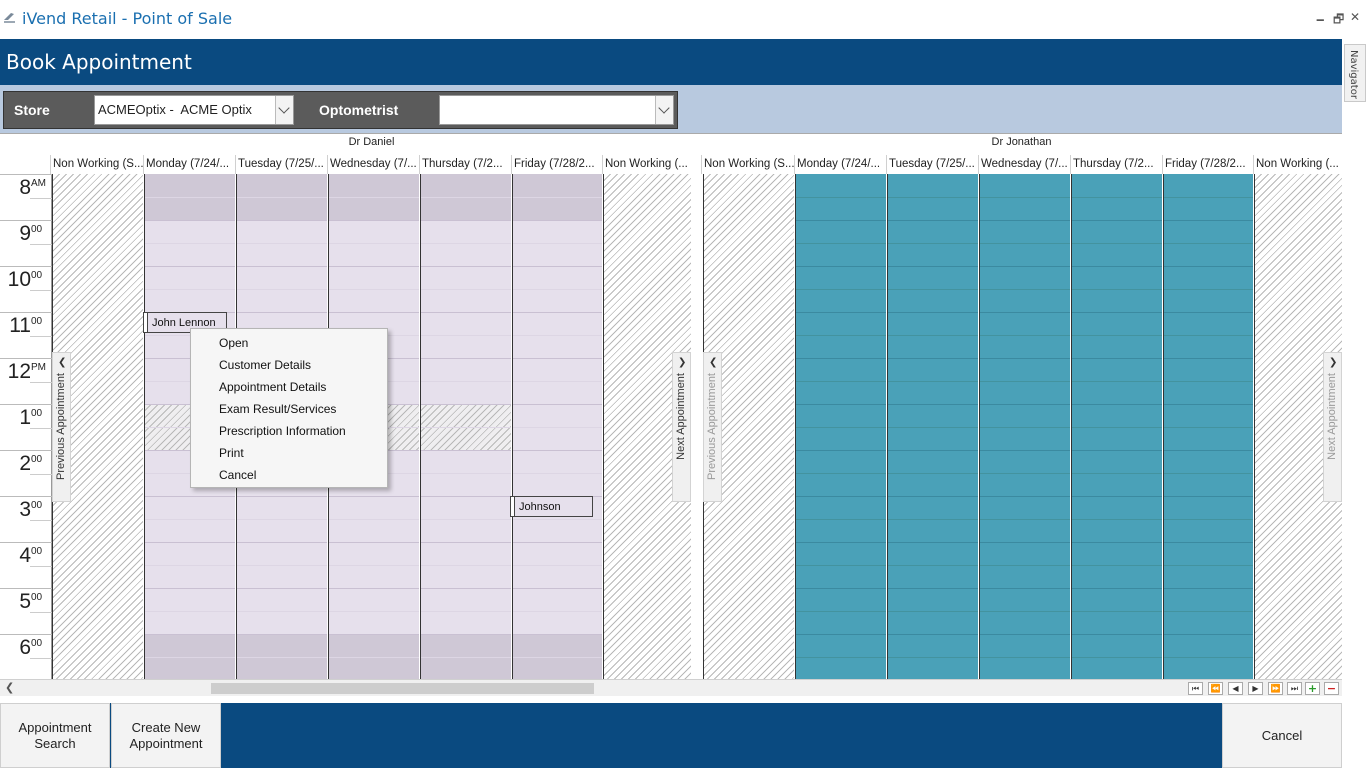 The width and height of the screenshot is (1366, 768). Describe the element at coordinates (26, 611) in the screenshot. I see `hour-label: 5 00` at that location.